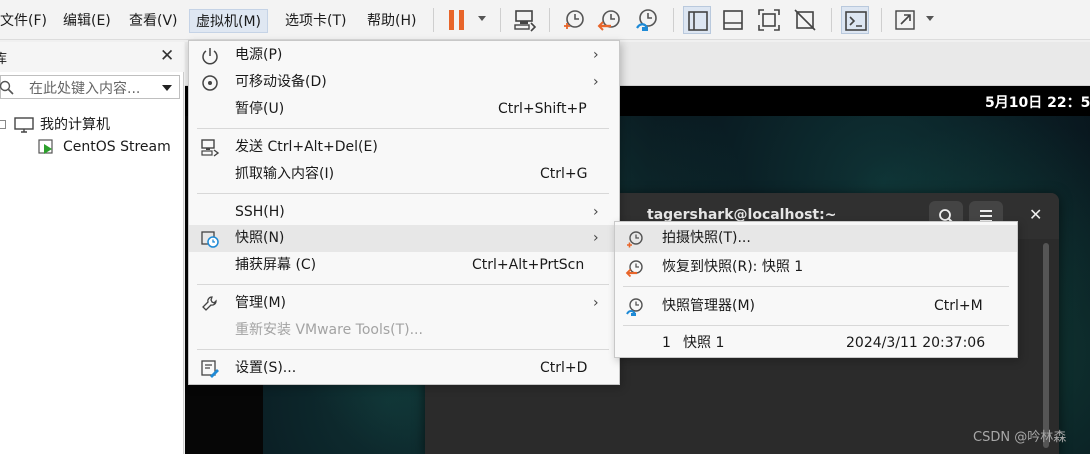 Image resolution: width=1090 pixels, height=454 pixels. Describe the element at coordinates (404, 109) in the screenshot. I see `menu-item-pause: 暂停(U) Ctrl+Shift+P` at that location.